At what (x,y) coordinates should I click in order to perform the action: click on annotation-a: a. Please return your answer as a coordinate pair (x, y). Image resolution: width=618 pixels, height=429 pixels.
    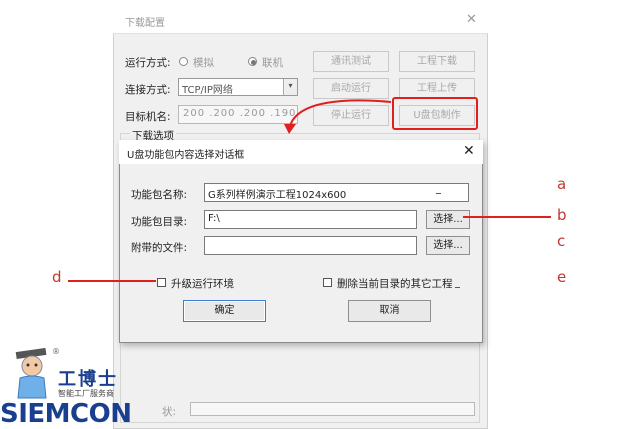
    Looking at the image, I should click on (562, 184).